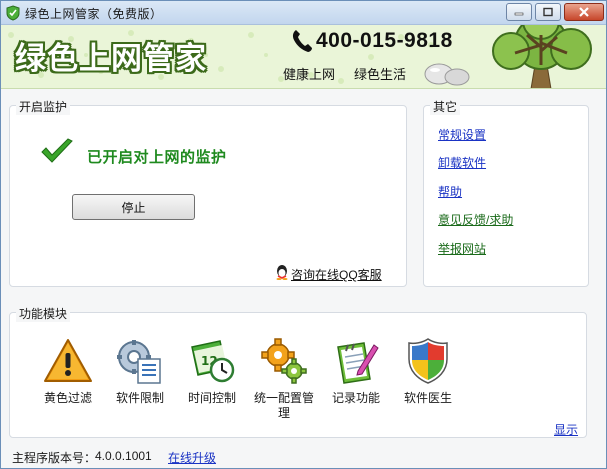  Describe the element at coordinates (462, 248) in the screenshot. I see `link-report-site: 举报网站` at that location.